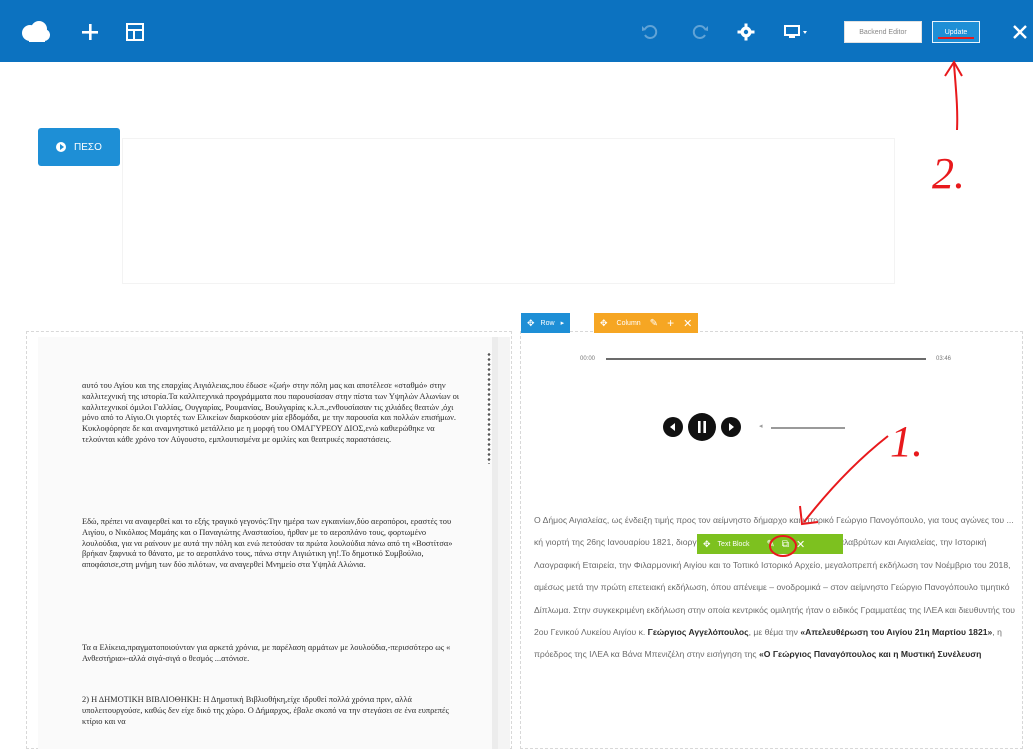 The height and width of the screenshot is (749, 1033). What do you see at coordinates (563, 323) in the screenshot?
I see `caret-right-icon: ▸` at bounding box center [563, 323].